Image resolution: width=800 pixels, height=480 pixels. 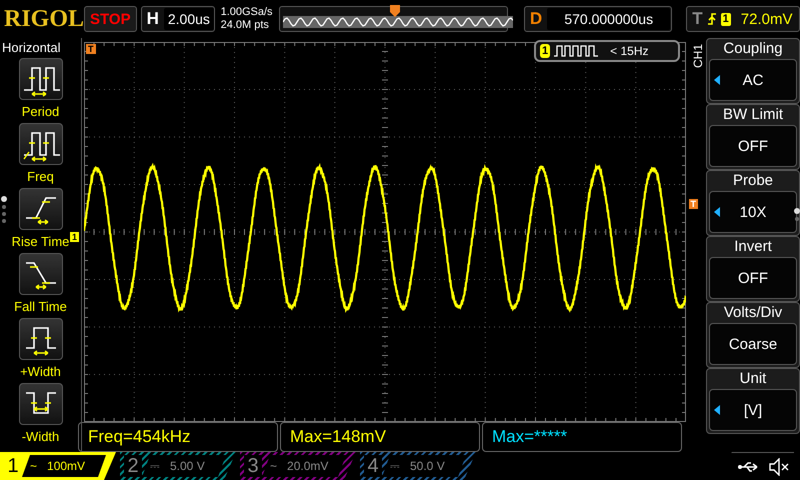 What do you see at coordinates (66, 466) in the screenshot?
I see `channel-scale: 100mV` at bounding box center [66, 466].